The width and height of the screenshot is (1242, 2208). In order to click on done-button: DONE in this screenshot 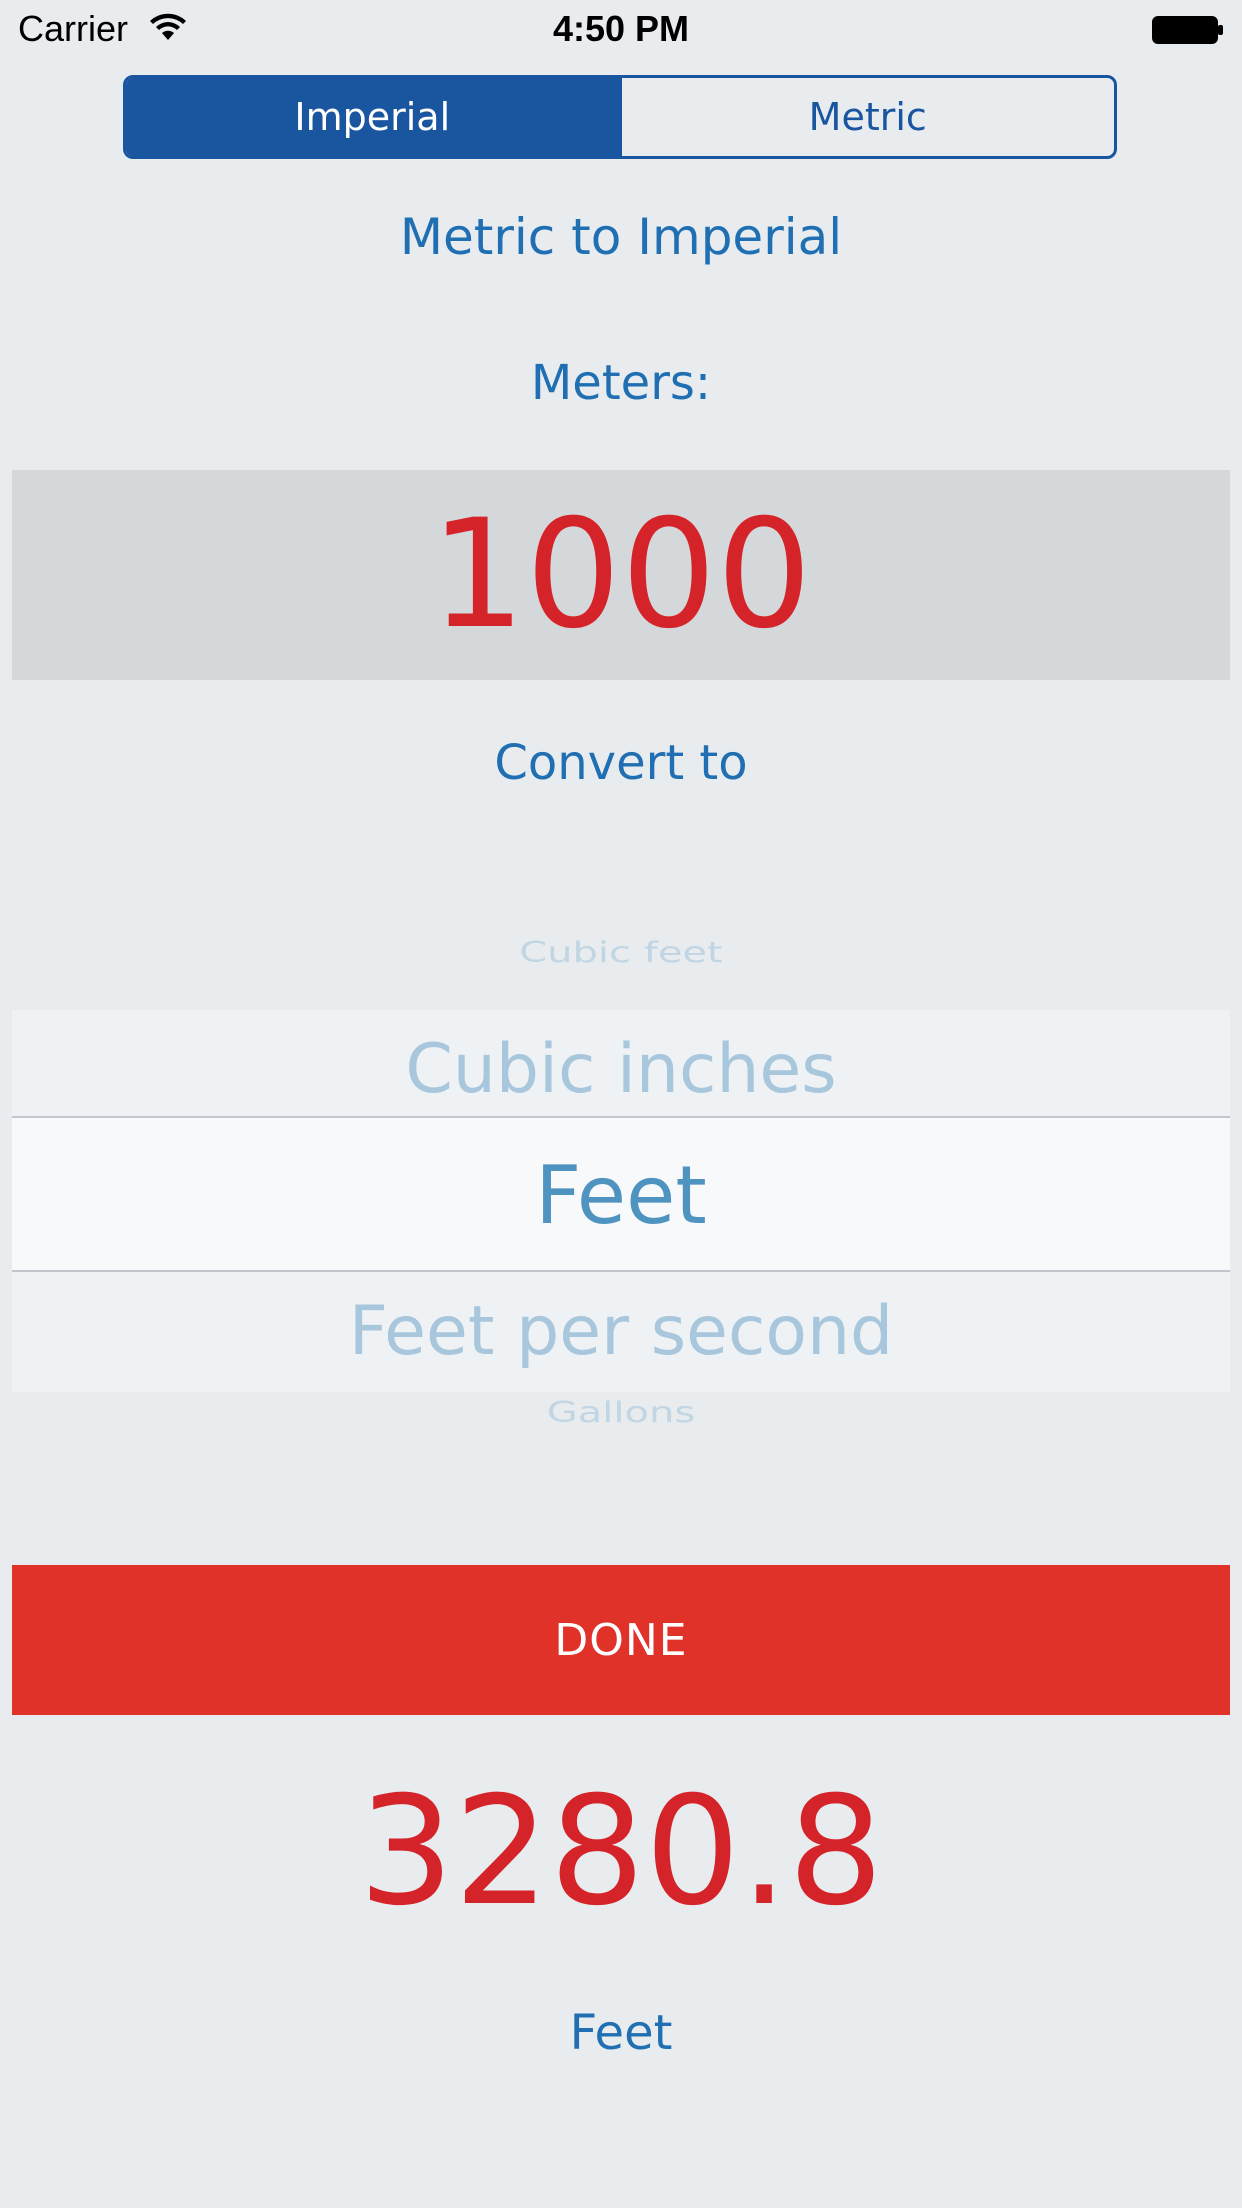, I will do `click(621, 1640)`.